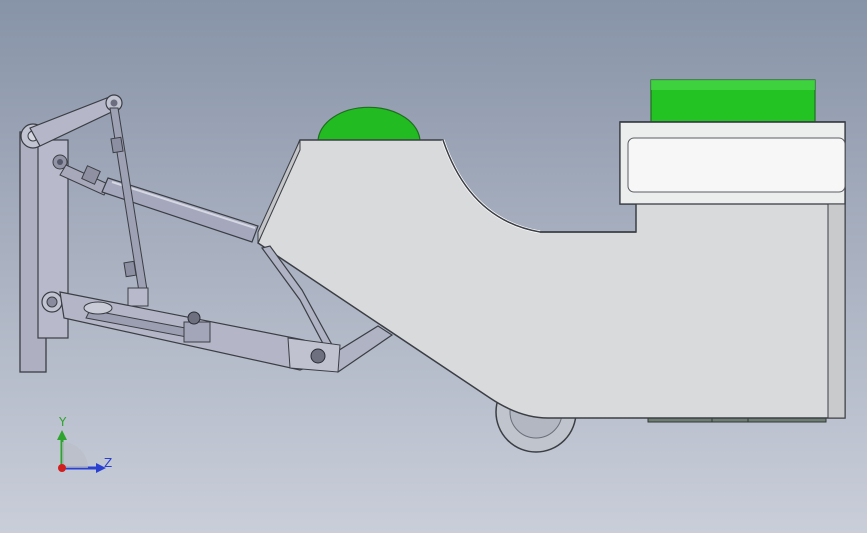 This screenshot has height=533, width=867. What do you see at coordinates (733, 102) in the screenshot?
I see `green-top-block` at bounding box center [733, 102].